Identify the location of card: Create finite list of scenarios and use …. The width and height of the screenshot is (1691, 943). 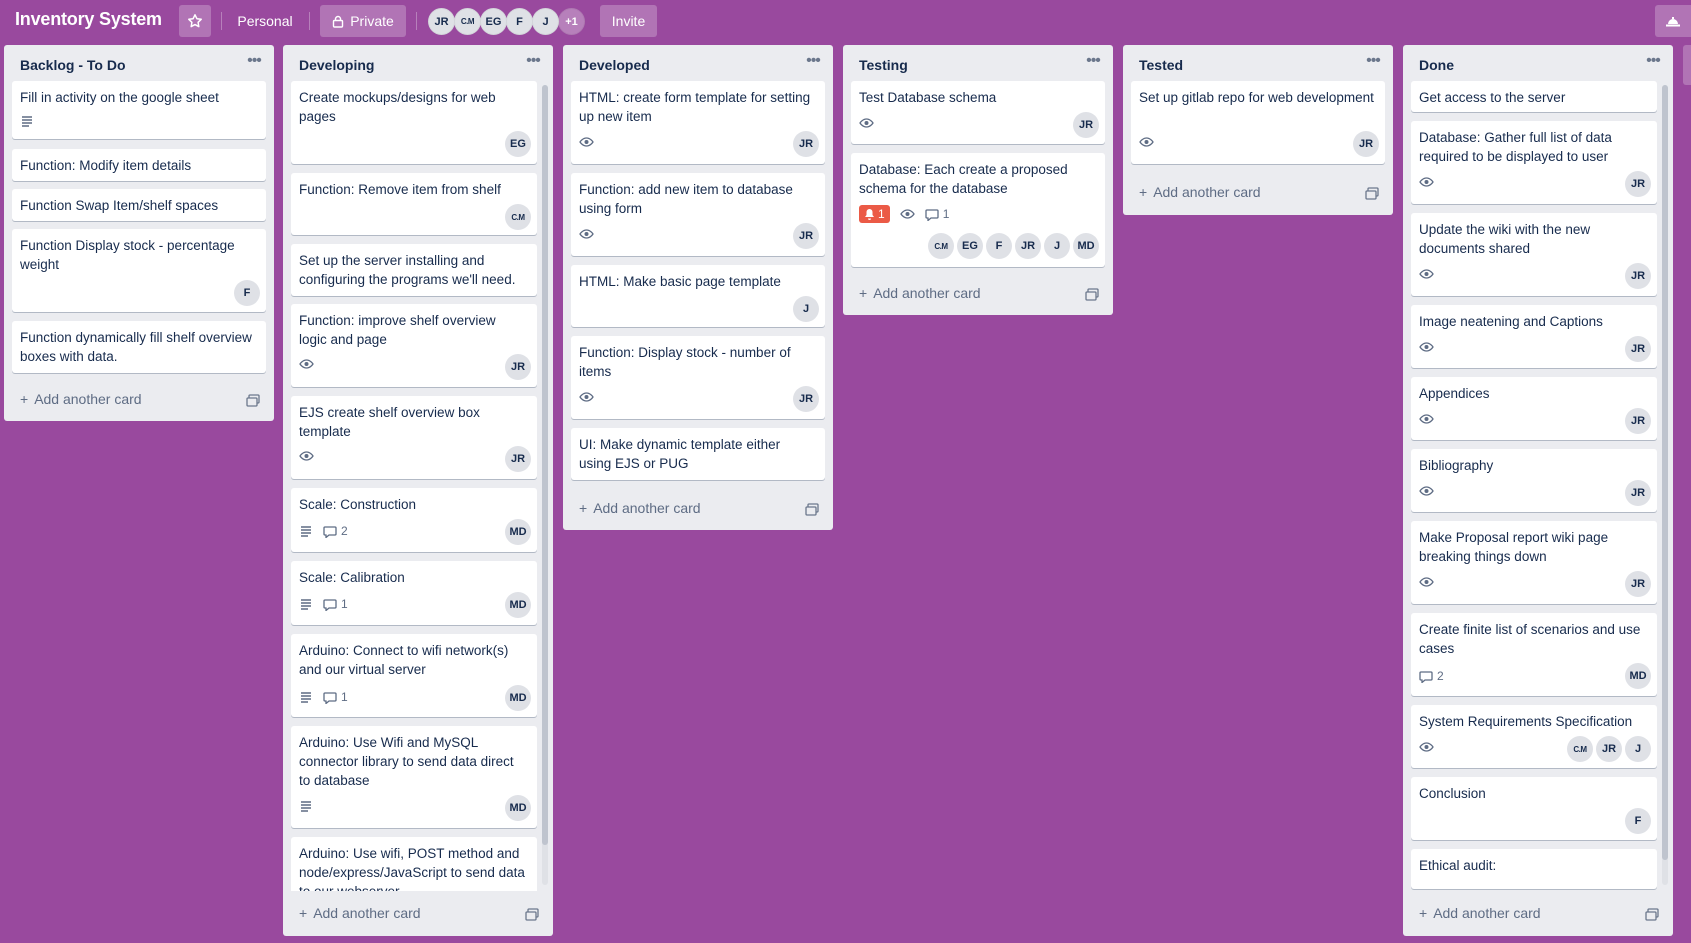
(1534, 654).